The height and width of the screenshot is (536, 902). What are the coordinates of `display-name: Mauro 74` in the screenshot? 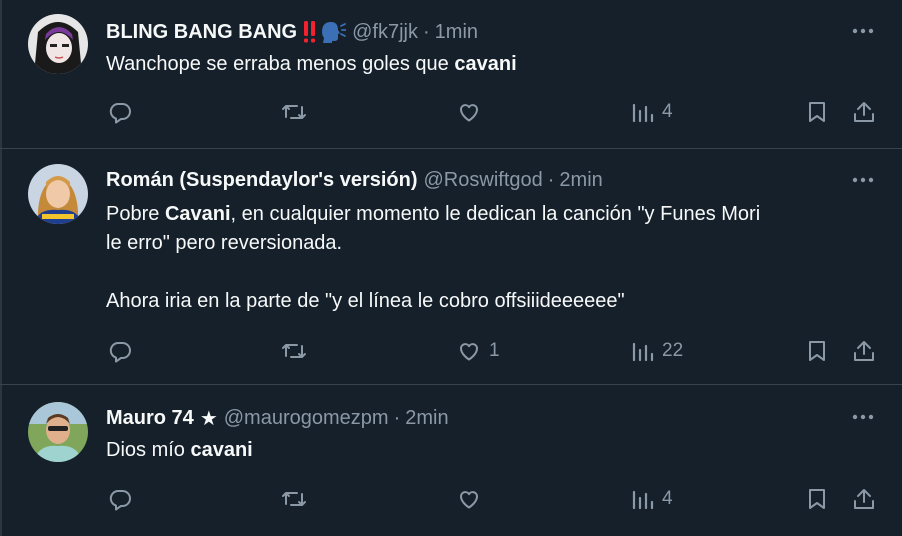 It's located at (150, 418).